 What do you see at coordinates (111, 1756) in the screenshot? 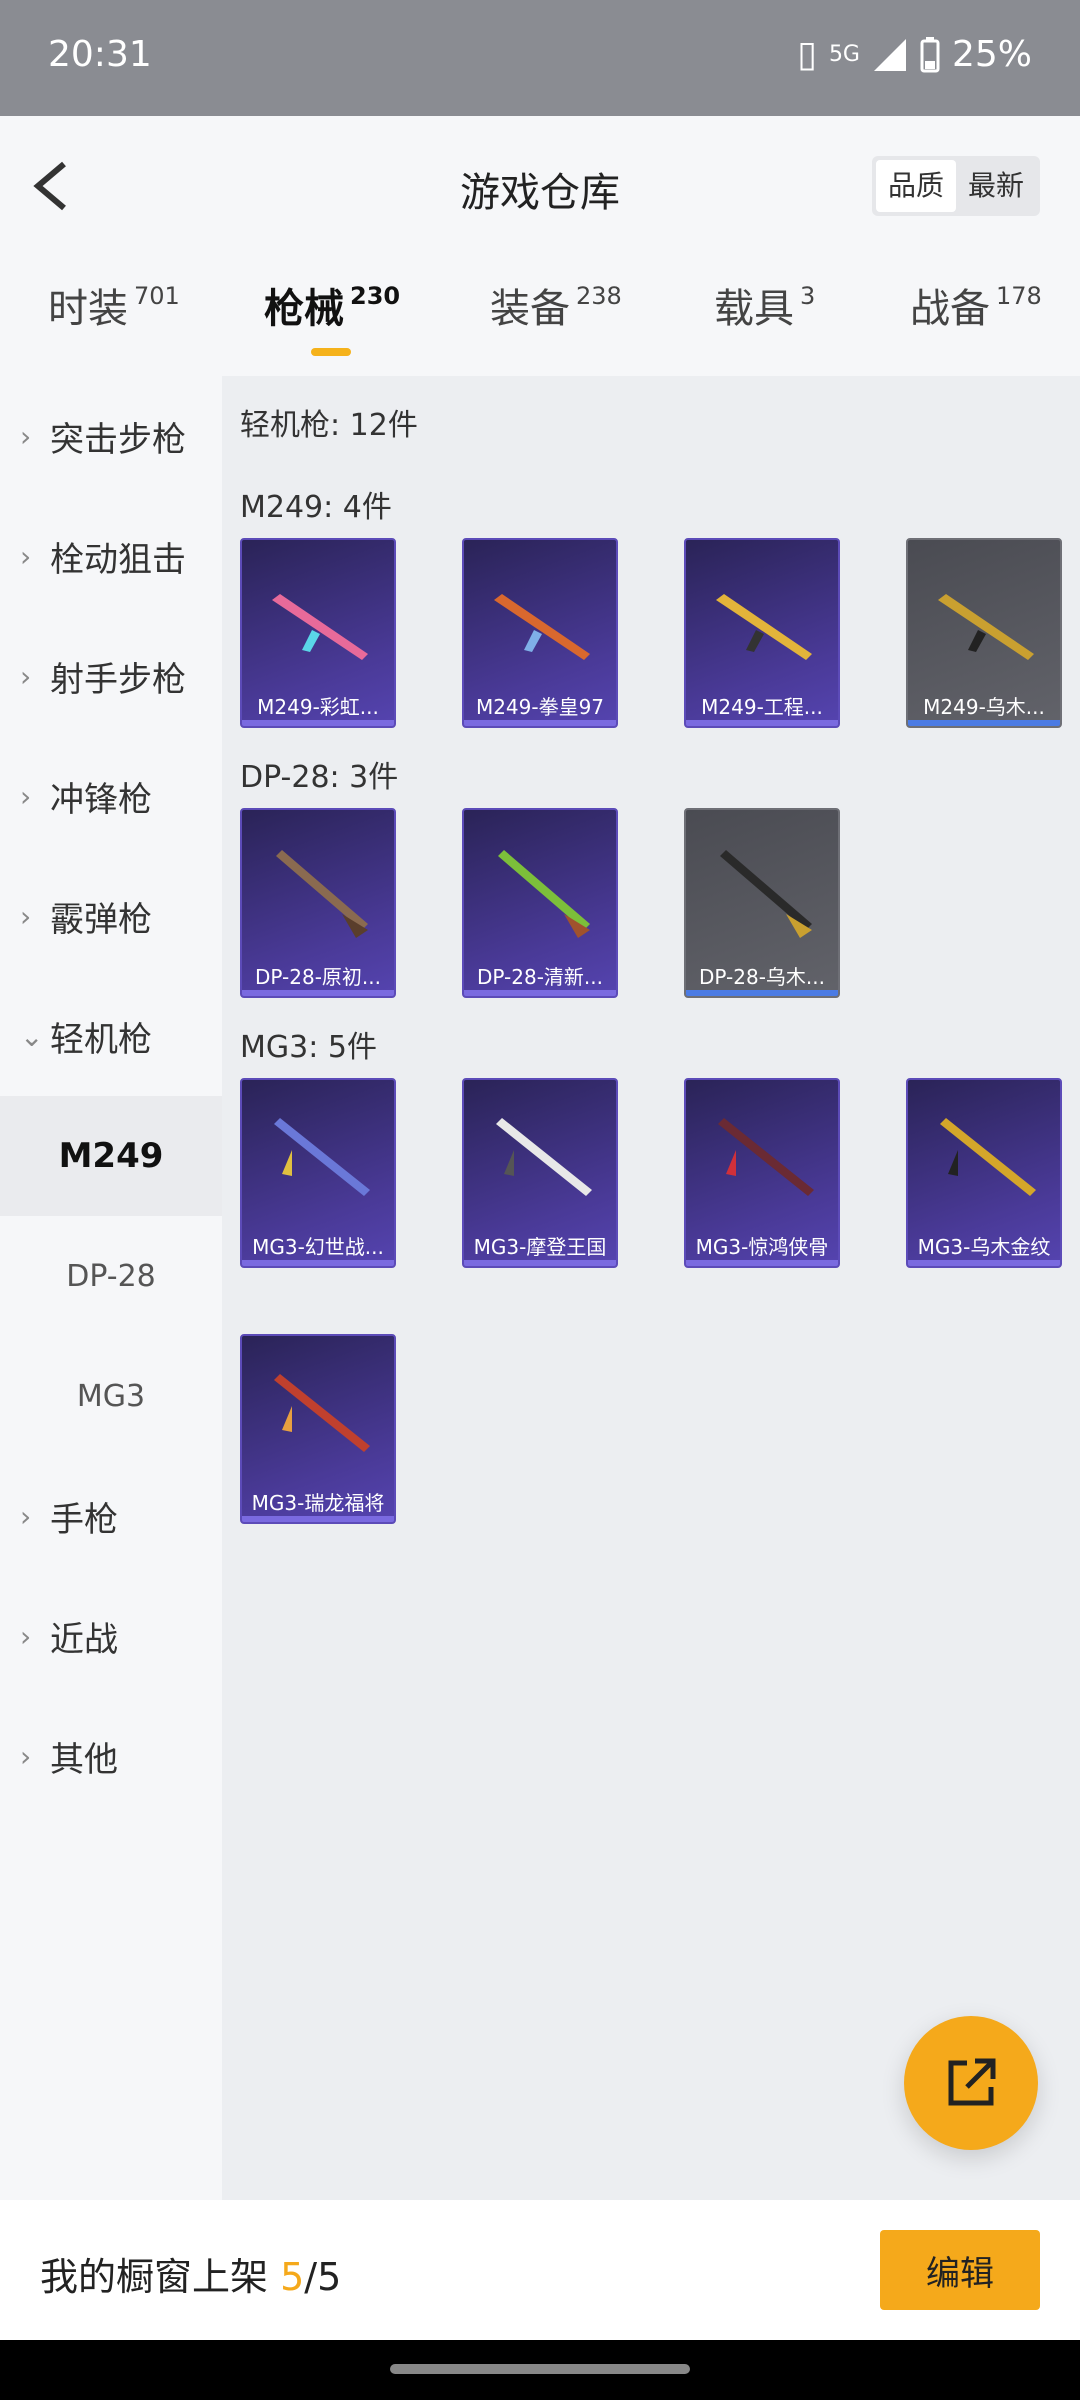
I see `sidebar-item-other: › 其他` at bounding box center [111, 1756].